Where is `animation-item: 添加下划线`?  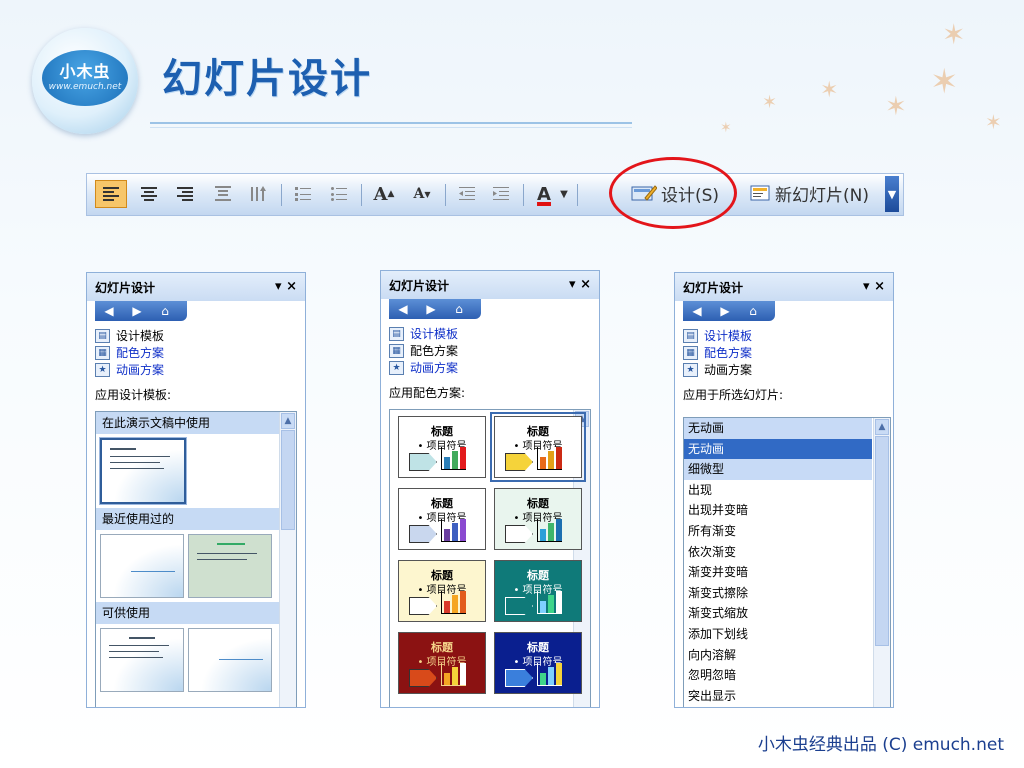 animation-item: 添加下划线 is located at coordinates (778, 634).